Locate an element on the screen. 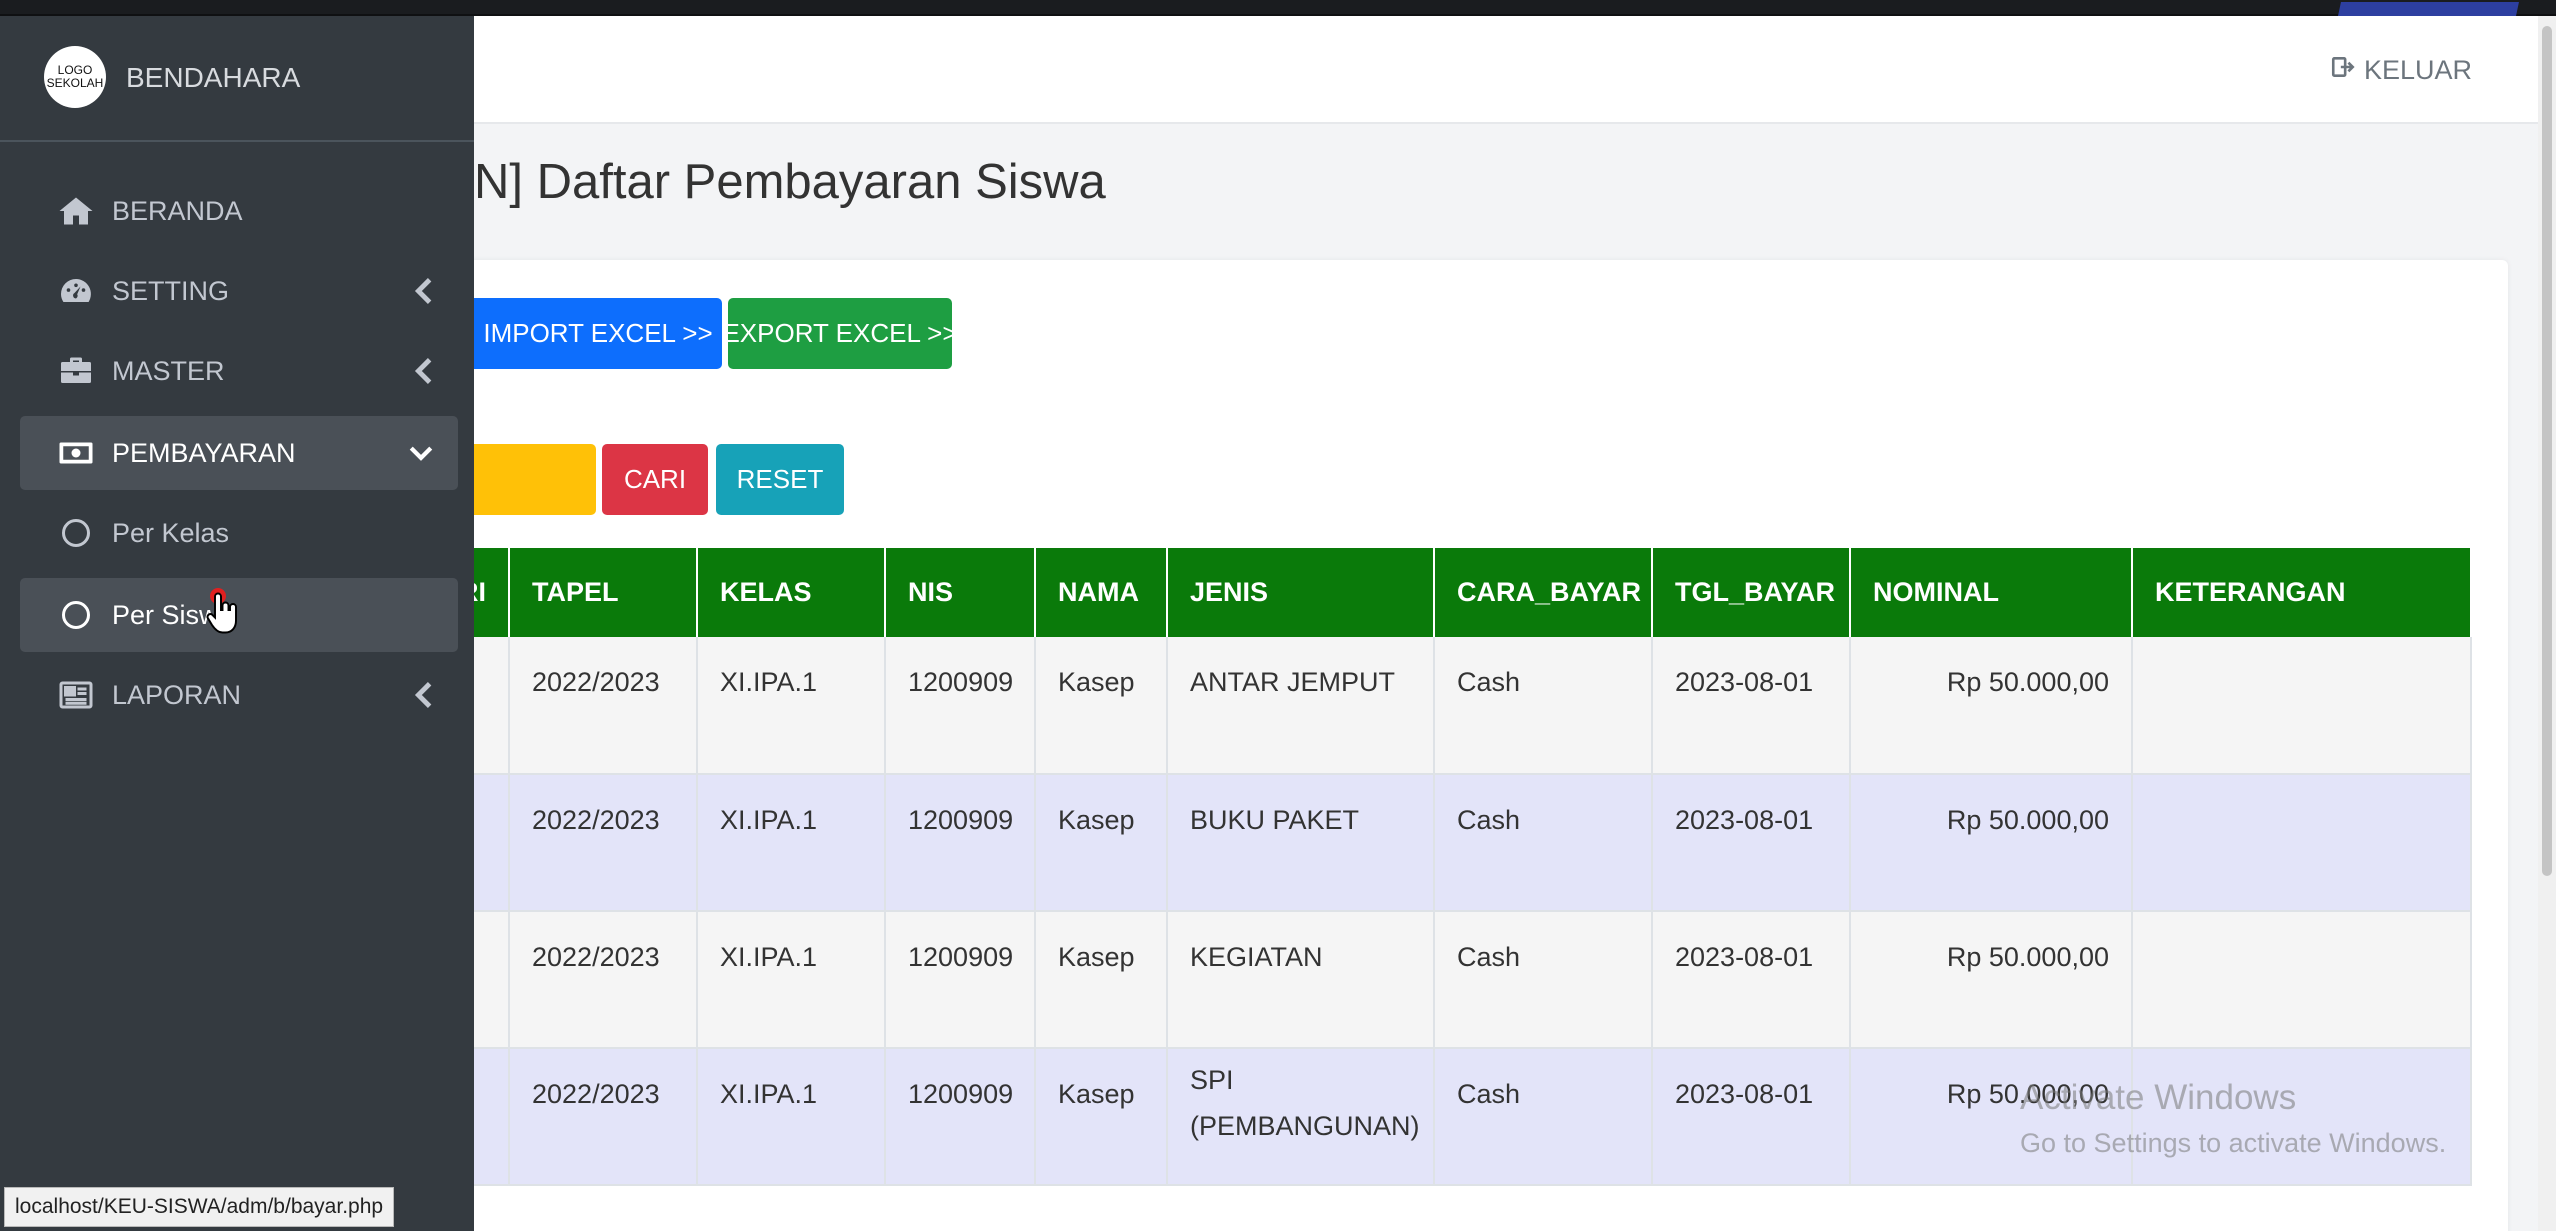  sidebar-item-beranda: BERANDA is located at coordinates (239, 211).